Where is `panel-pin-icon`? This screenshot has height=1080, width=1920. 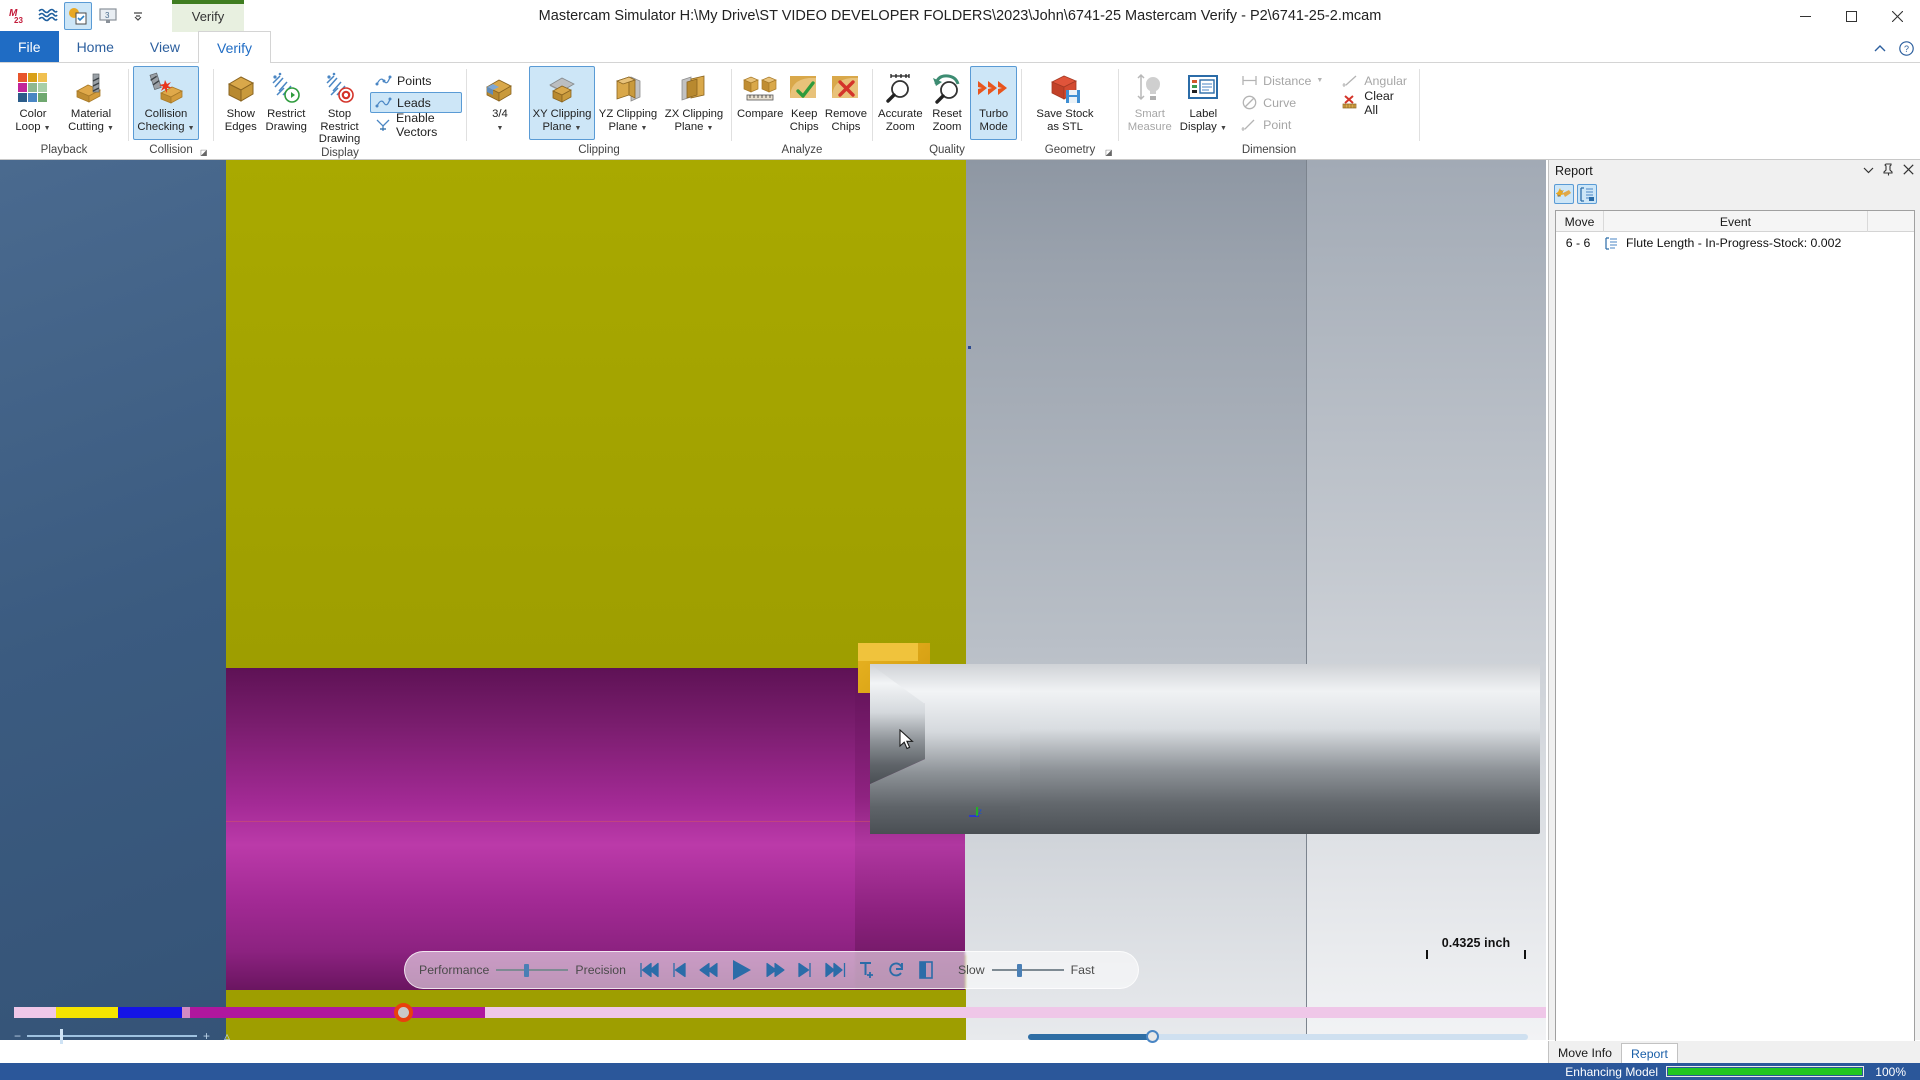 panel-pin-icon is located at coordinates (1888, 171).